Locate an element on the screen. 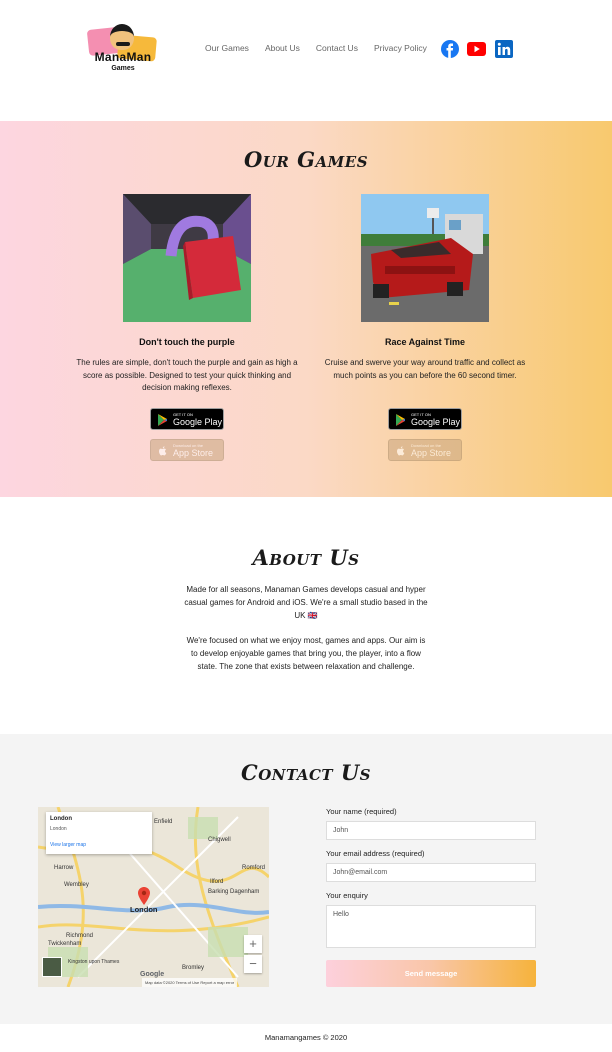  youtube-icon is located at coordinates (476, 48).